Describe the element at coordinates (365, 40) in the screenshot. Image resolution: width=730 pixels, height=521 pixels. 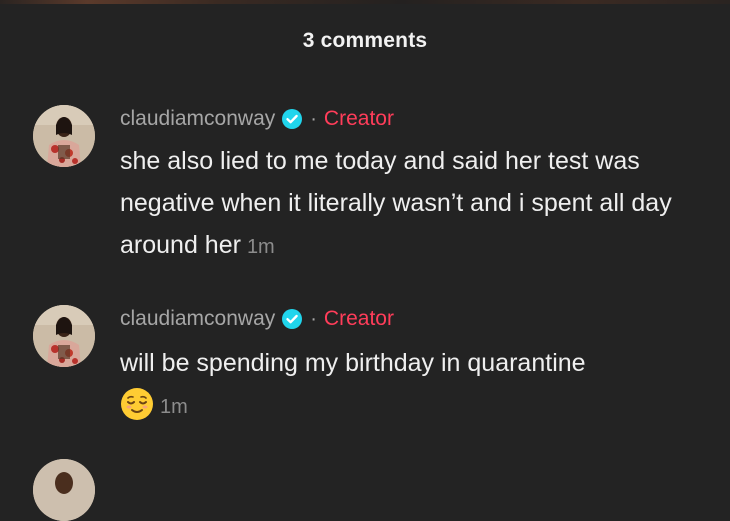
I see `comments-count-title: 3 comments` at that location.